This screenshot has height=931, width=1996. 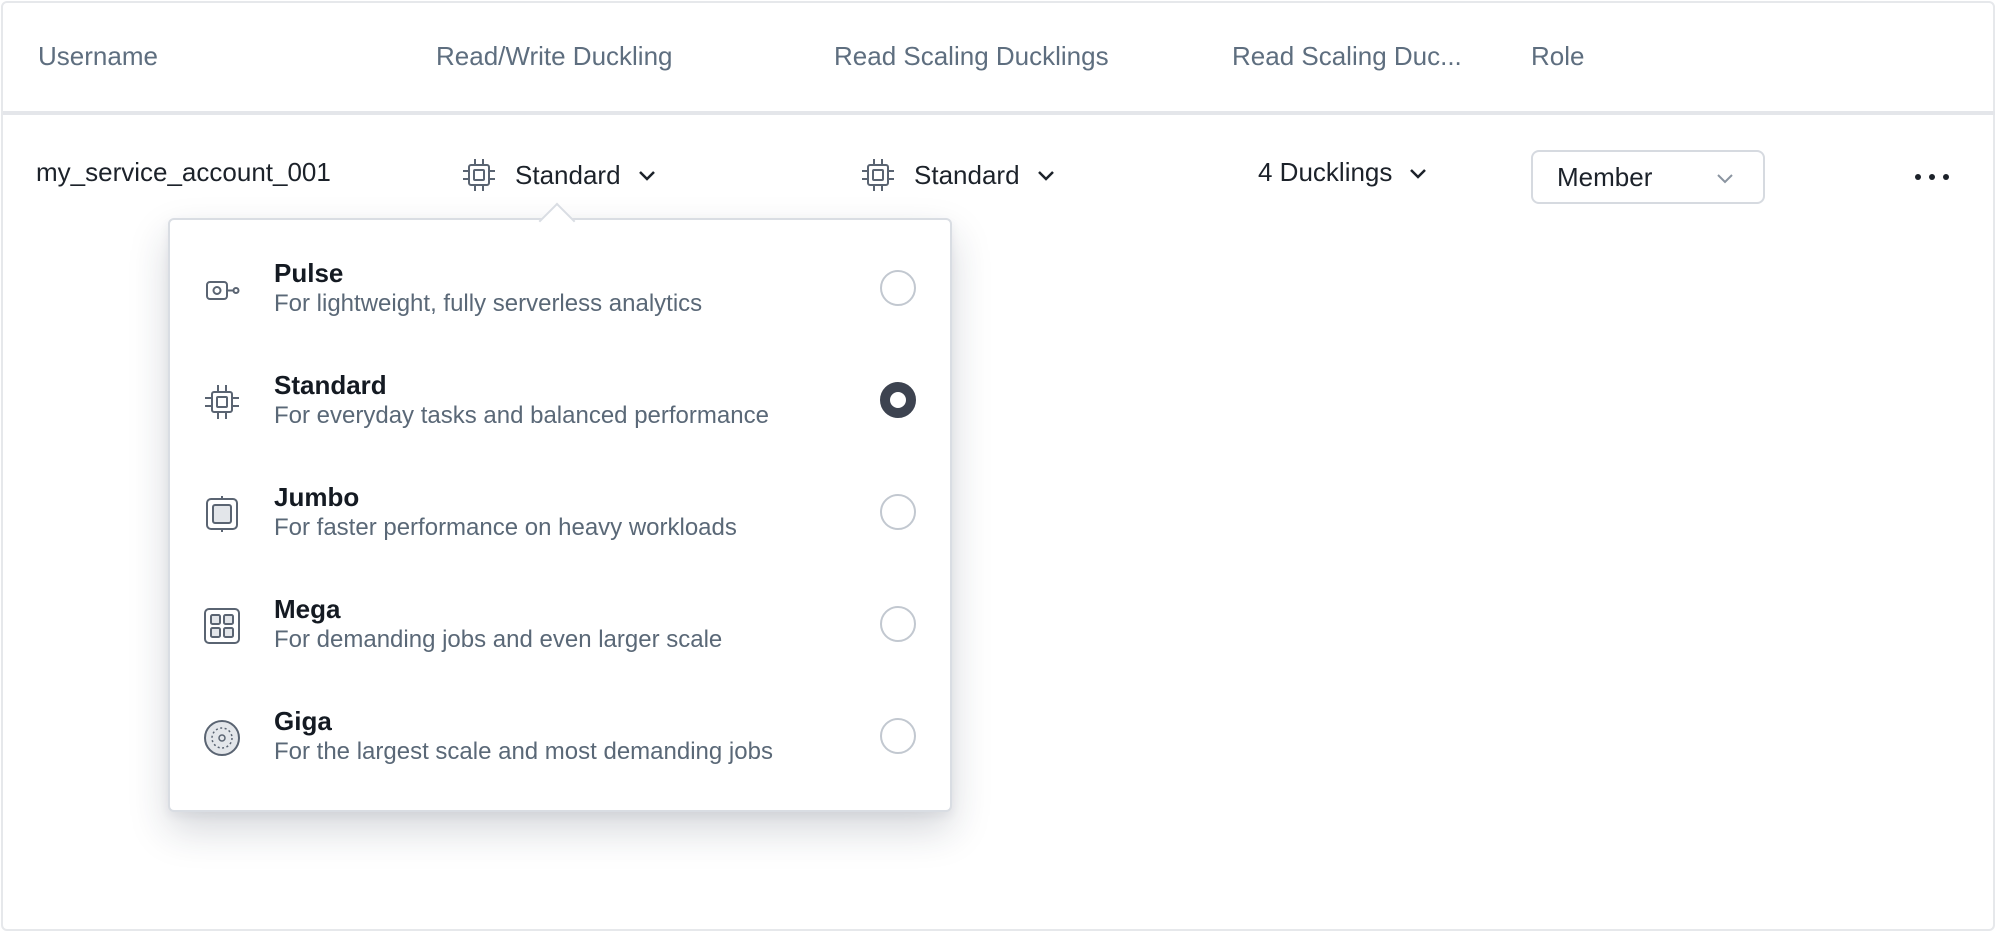 What do you see at coordinates (222, 514) in the screenshot?
I see `jumbo-icon` at bounding box center [222, 514].